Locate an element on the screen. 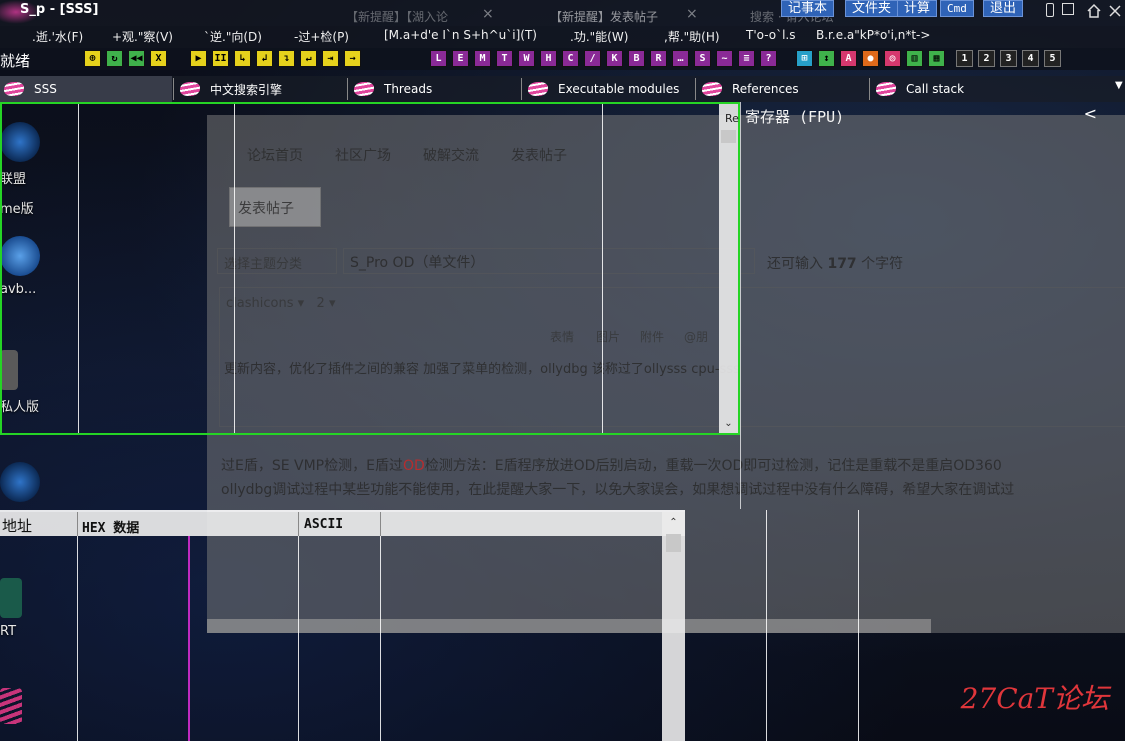 This screenshot has width=1125, height=741. toolbar-button-21: B is located at coordinates (636, 58).